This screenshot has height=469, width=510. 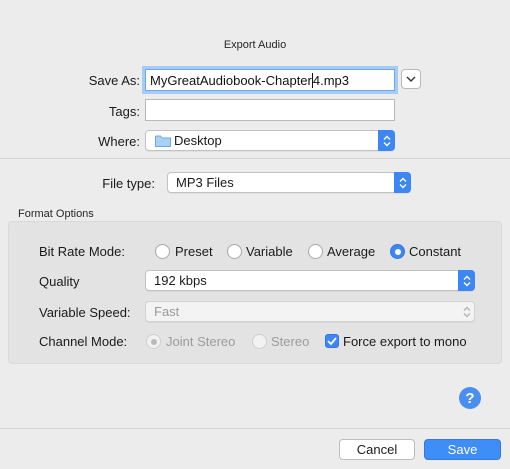 I want to click on radio-constant, so click(x=397, y=251).